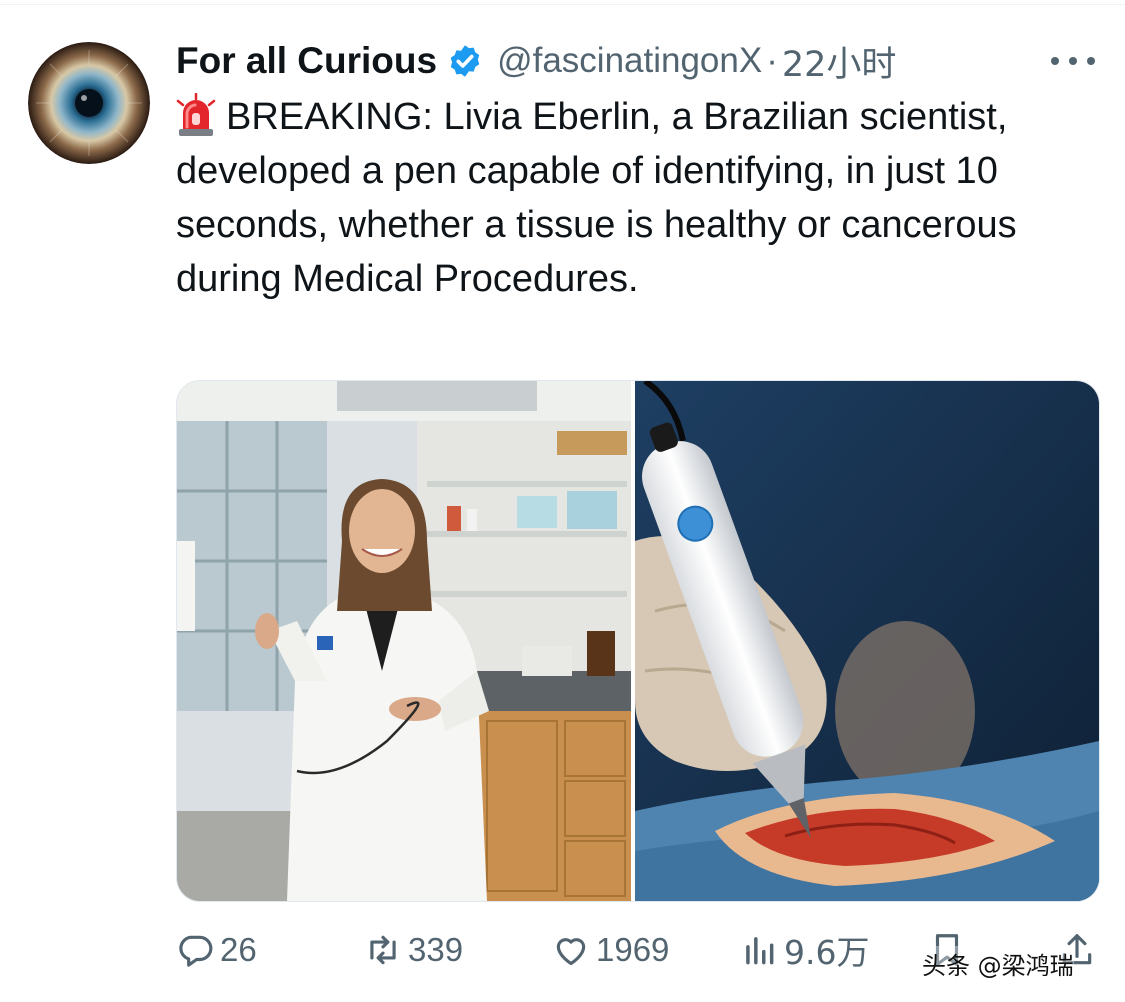 The height and width of the screenshot is (1002, 1125). Describe the element at coordinates (465, 61) in the screenshot. I see `verified-badge-icon` at that location.